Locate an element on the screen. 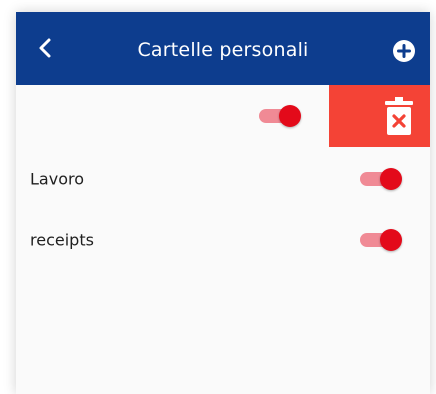 Image resolution: width=436 pixels, height=394 pixels. list-item: Lavoro is located at coordinates (223, 179).